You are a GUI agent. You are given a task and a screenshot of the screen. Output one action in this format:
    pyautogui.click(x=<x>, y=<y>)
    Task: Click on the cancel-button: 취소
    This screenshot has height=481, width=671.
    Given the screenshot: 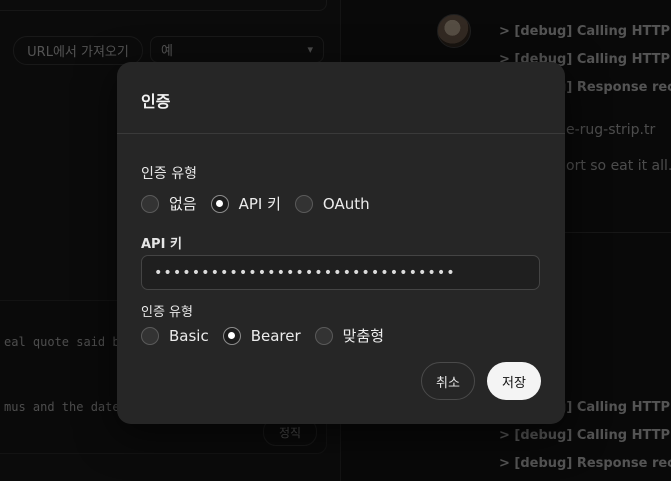 What is the action you would take?
    pyautogui.click(x=448, y=381)
    